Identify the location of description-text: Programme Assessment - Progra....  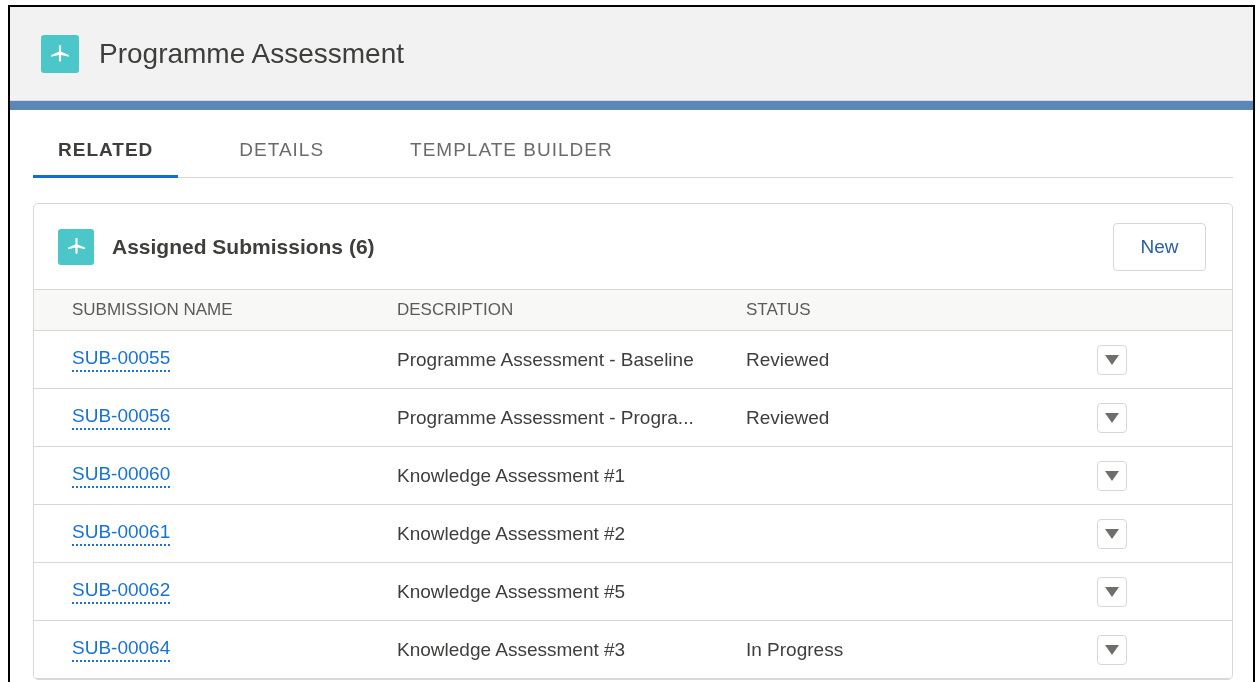
(545, 417).